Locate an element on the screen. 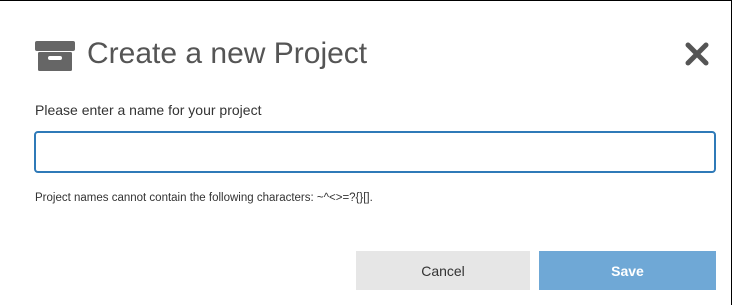 This screenshot has height=306, width=733. close-icon is located at coordinates (697, 54).